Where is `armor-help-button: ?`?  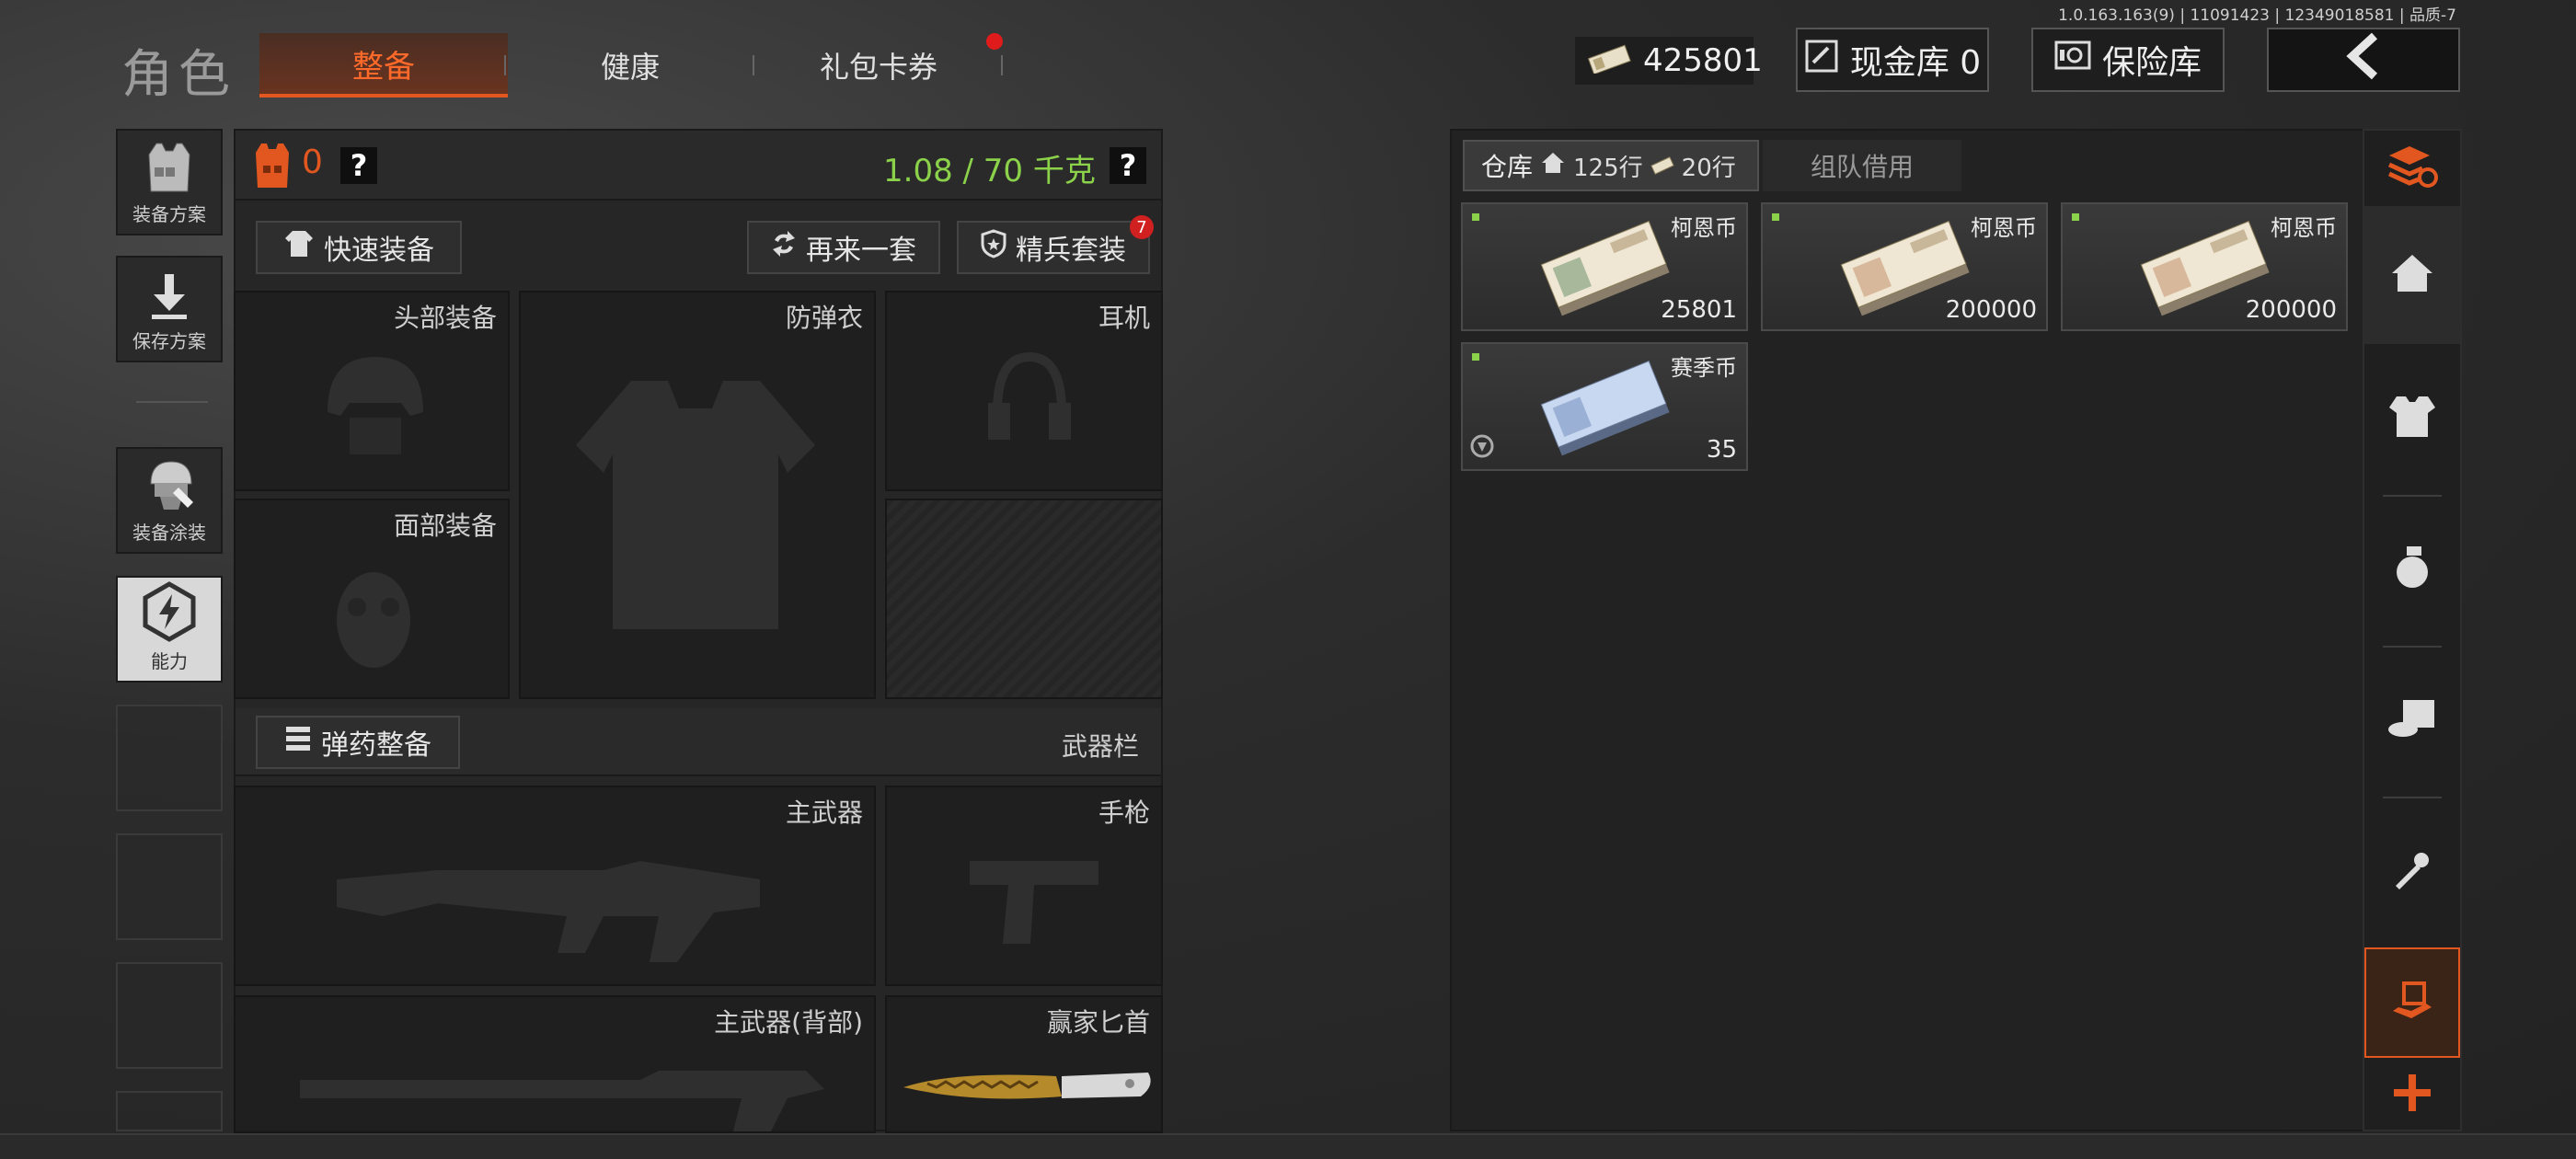
armor-help-button: ? is located at coordinates (358, 165).